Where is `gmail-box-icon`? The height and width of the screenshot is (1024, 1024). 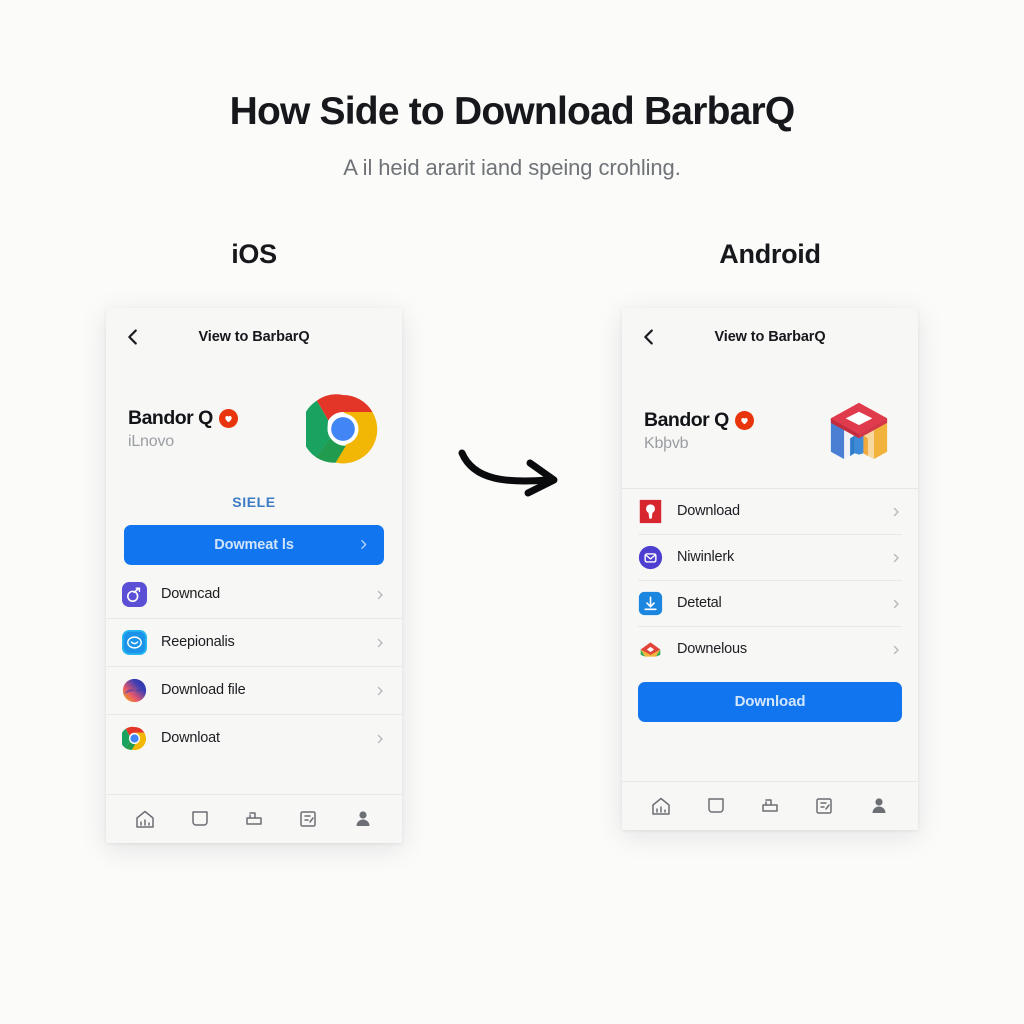
gmail-box-icon is located at coordinates (650, 649).